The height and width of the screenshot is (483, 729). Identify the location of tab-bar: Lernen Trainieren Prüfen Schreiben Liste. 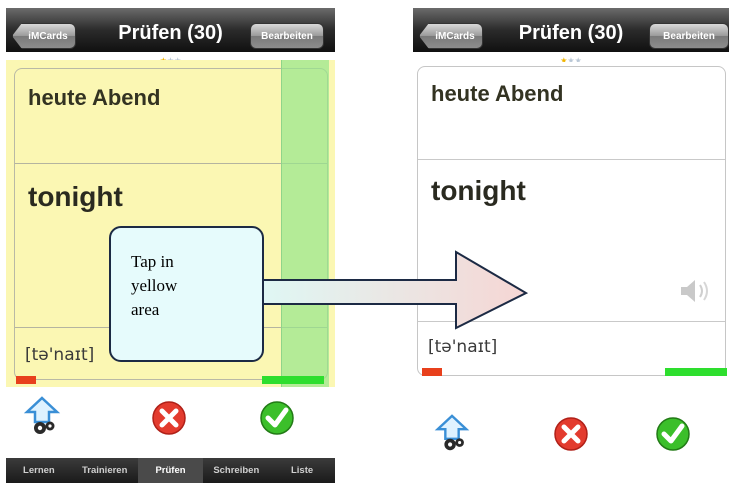
(170, 470).